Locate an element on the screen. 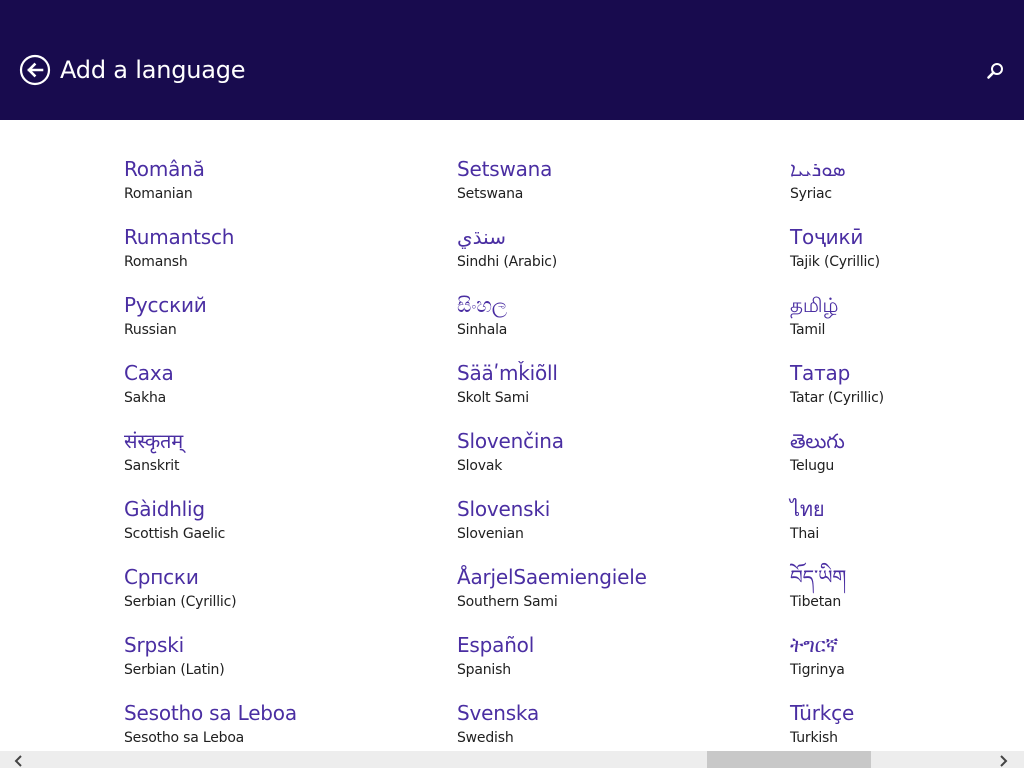 This screenshot has height=772, width=1024. language-native-name: Sesotho sa Leboa is located at coordinates (210, 713).